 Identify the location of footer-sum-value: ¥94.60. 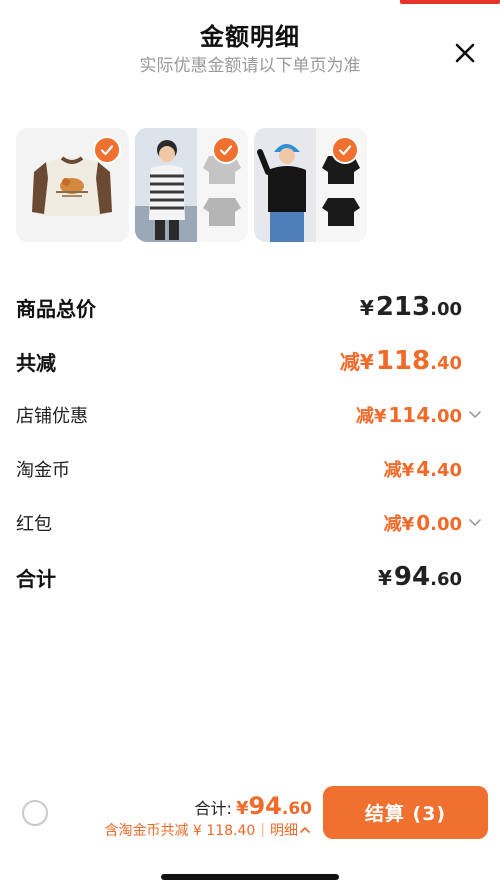
(274, 806).